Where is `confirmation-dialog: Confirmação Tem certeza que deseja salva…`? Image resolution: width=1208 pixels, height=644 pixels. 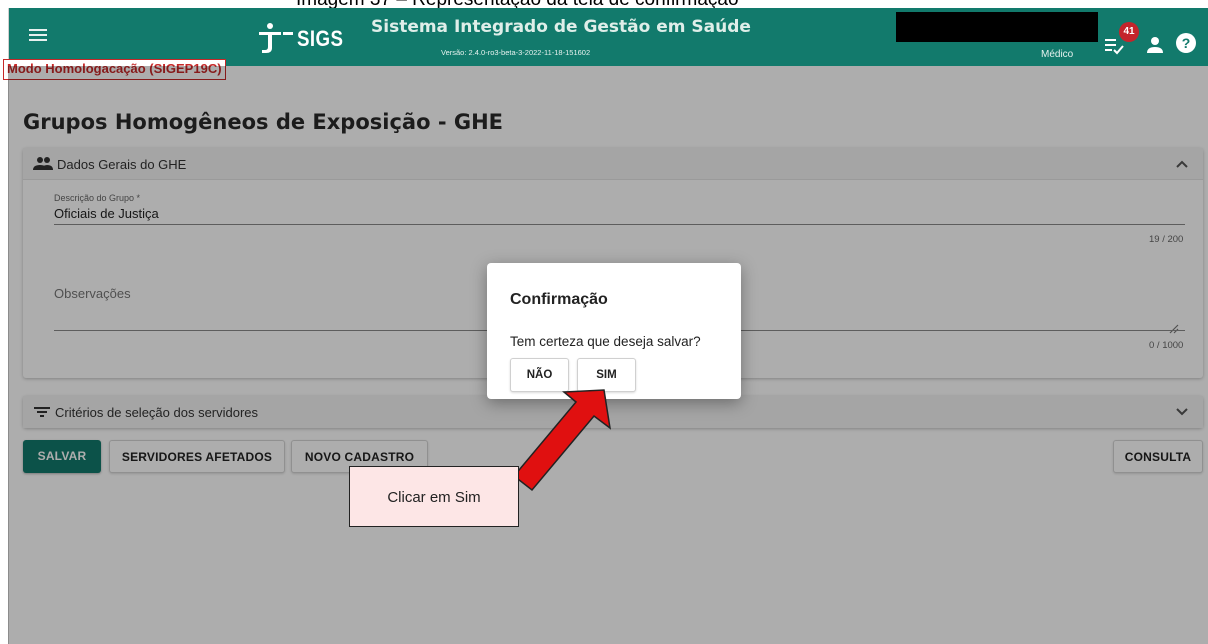 confirmation-dialog: Confirmação Tem certeza que deseja salva… is located at coordinates (614, 331).